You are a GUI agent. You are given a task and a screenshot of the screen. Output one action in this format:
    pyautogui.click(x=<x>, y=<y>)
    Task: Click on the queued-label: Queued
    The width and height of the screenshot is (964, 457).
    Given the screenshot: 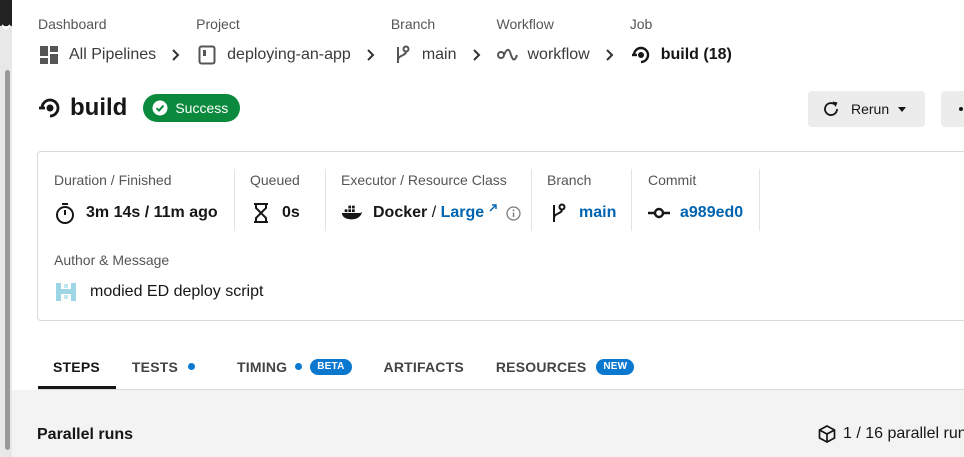 What is the action you would take?
    pyautogui.click(x=275, y=180)
    